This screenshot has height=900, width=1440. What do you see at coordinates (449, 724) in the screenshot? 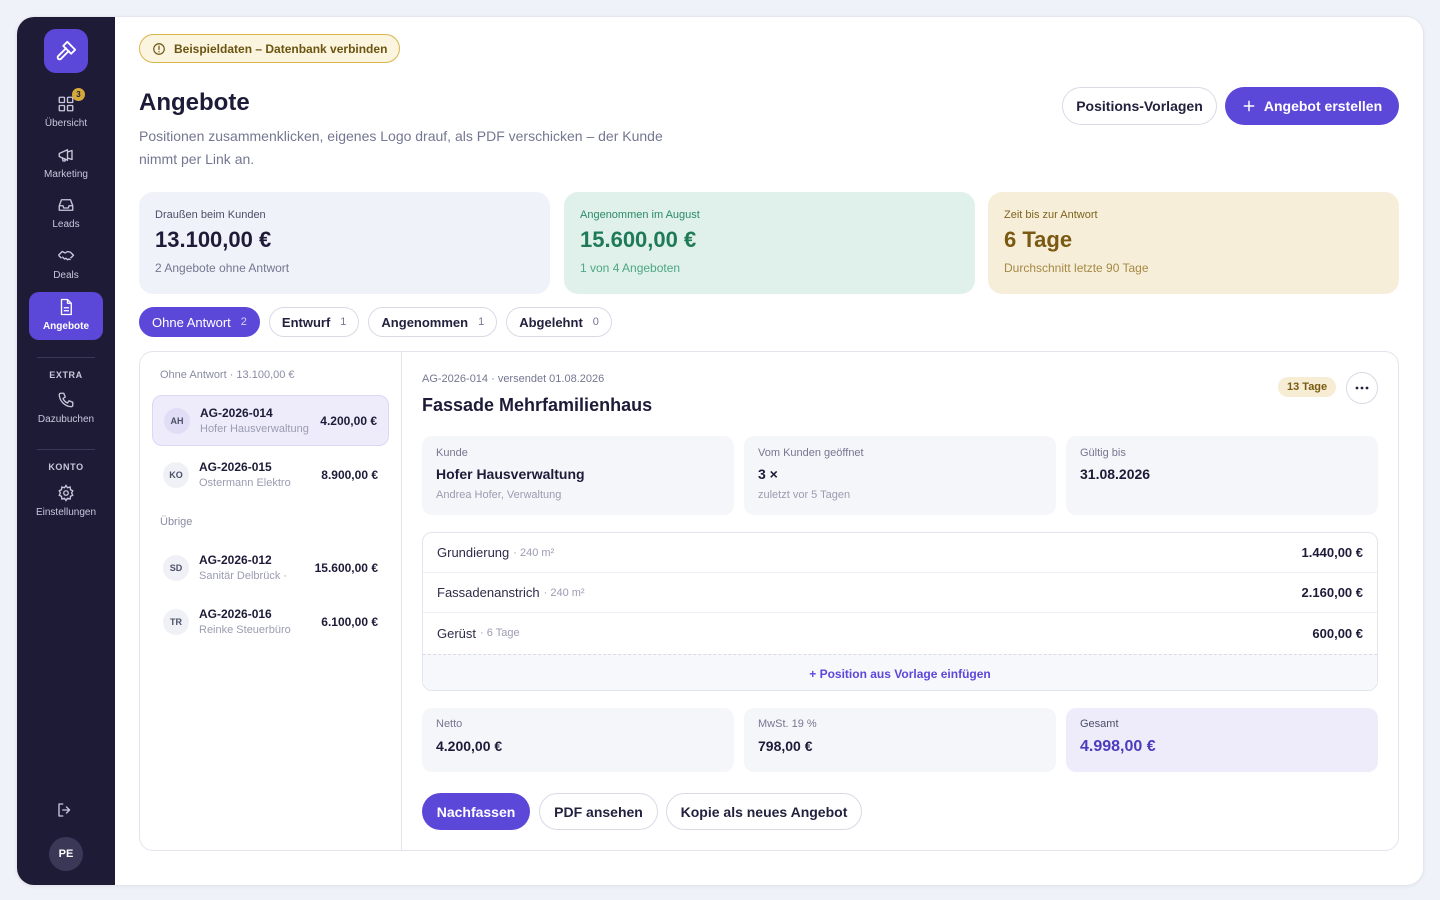
I see `total-key: Netto` at bounding box center [449, 724].